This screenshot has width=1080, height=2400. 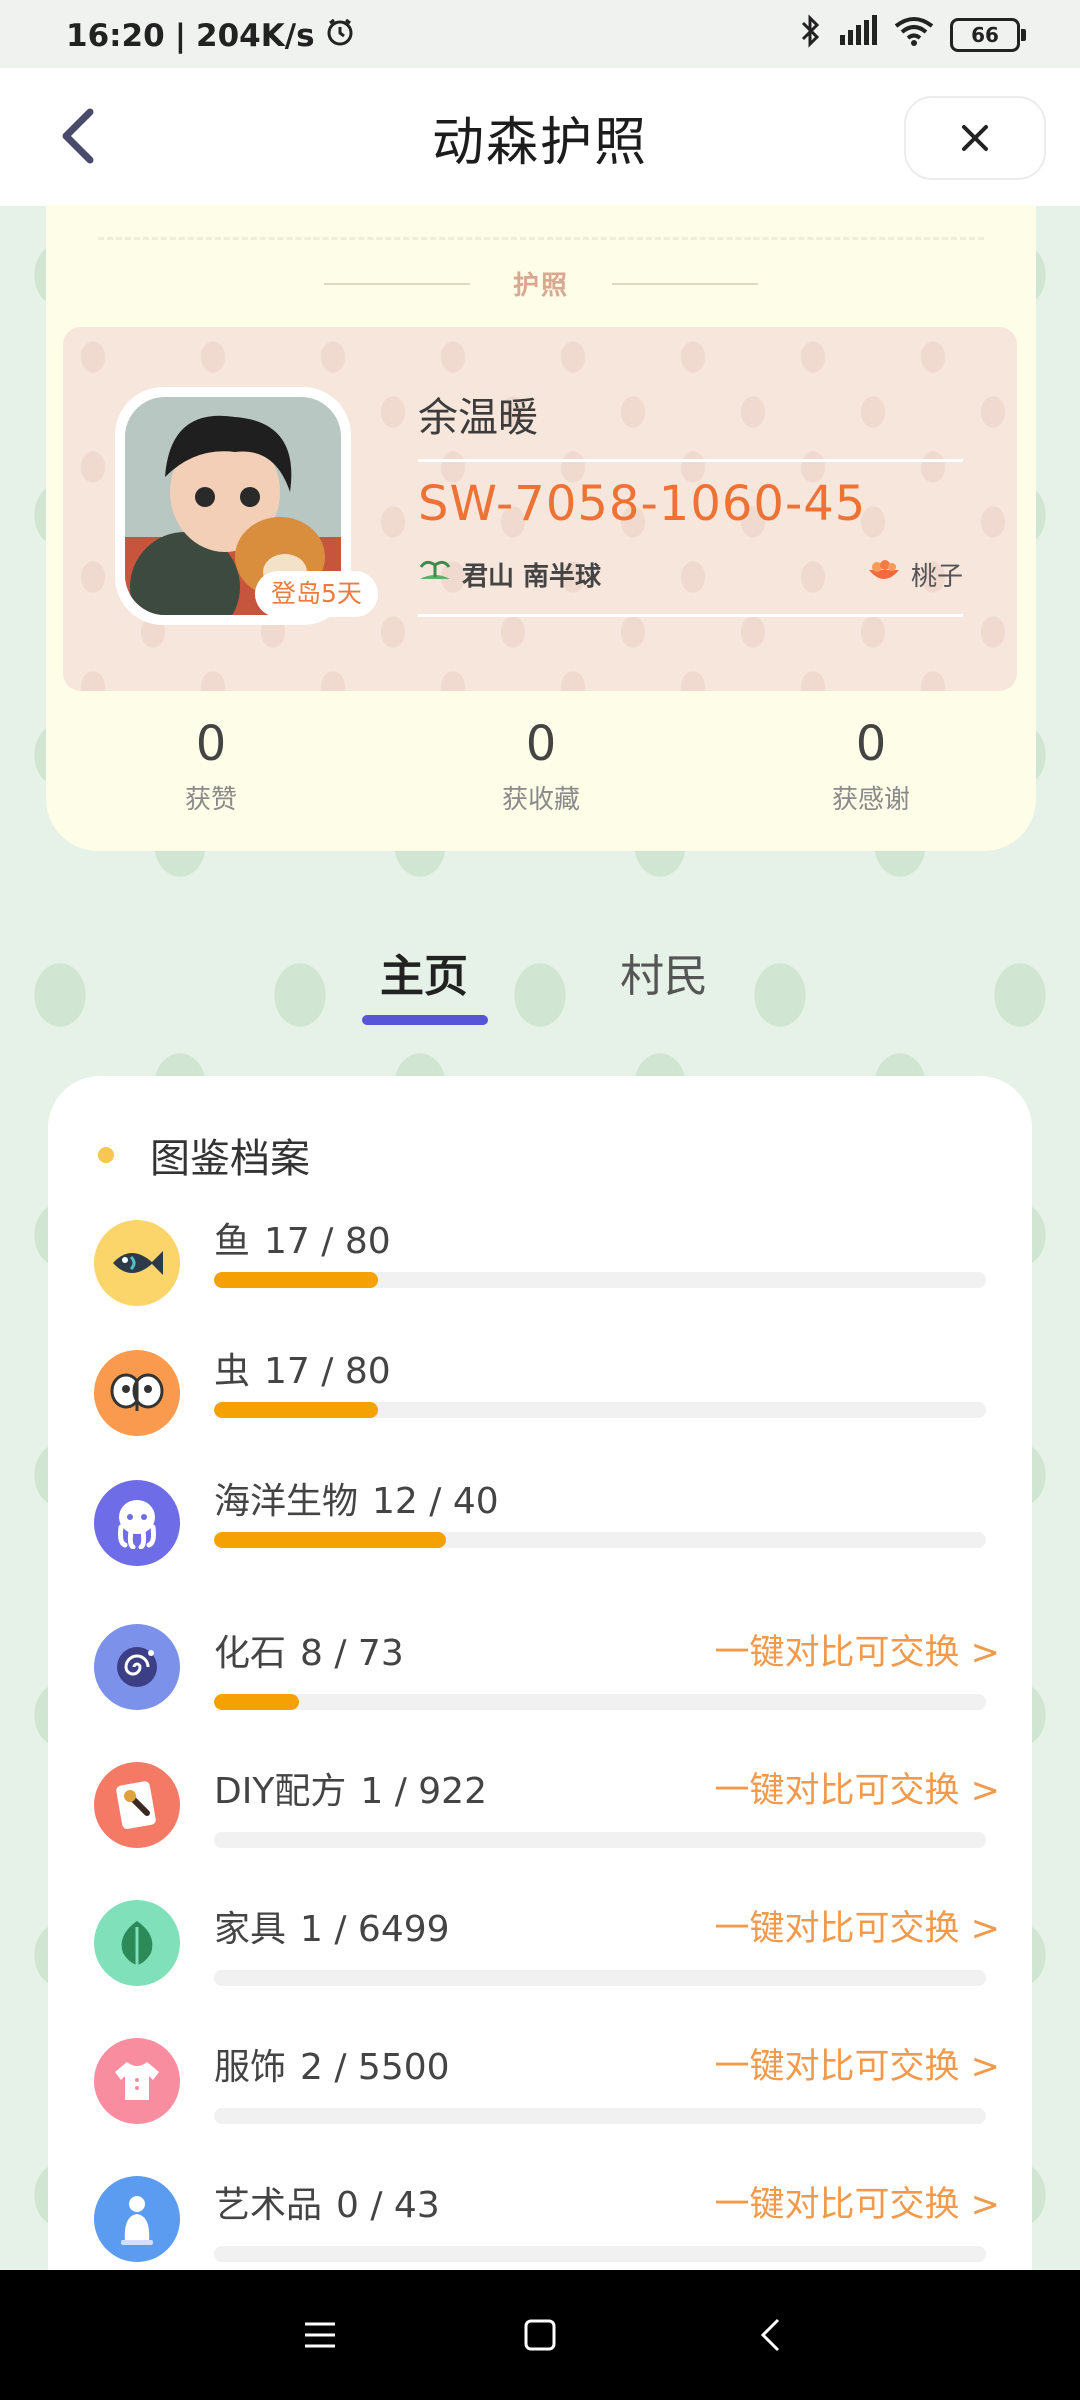 What do you see at coordinates (423, 1791) in the screenshot?
I see `collection-count: 1 / 922` at bounding box center [423, 1791].